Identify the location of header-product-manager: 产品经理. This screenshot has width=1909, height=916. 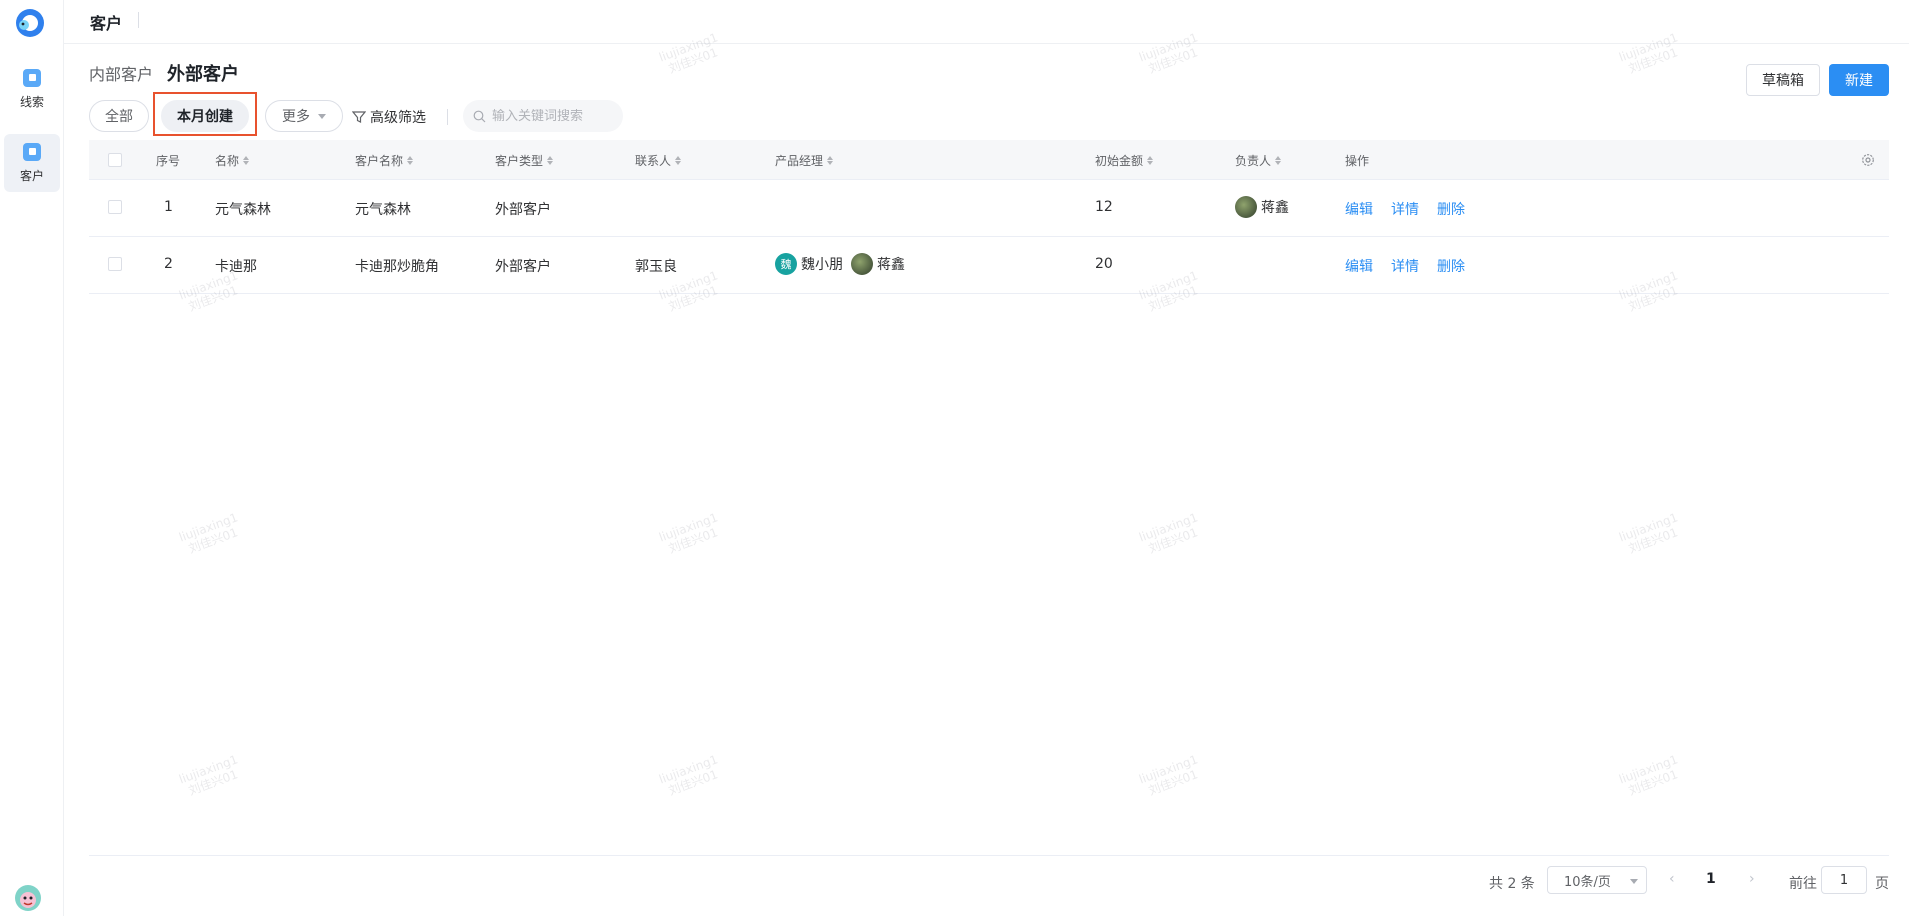
(804, 160).